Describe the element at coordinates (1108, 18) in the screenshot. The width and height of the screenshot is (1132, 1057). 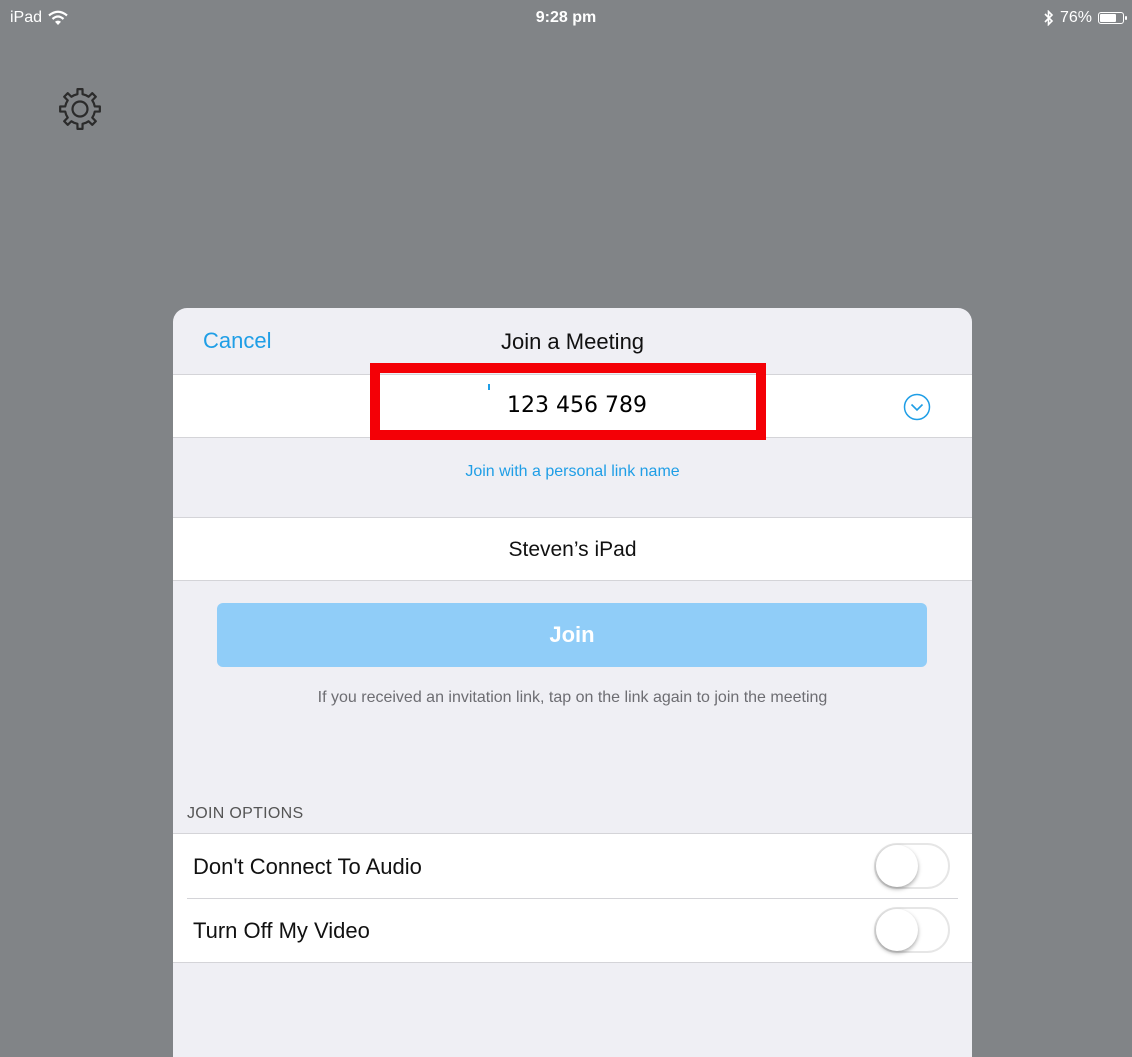
I see `battery-level` at that location.